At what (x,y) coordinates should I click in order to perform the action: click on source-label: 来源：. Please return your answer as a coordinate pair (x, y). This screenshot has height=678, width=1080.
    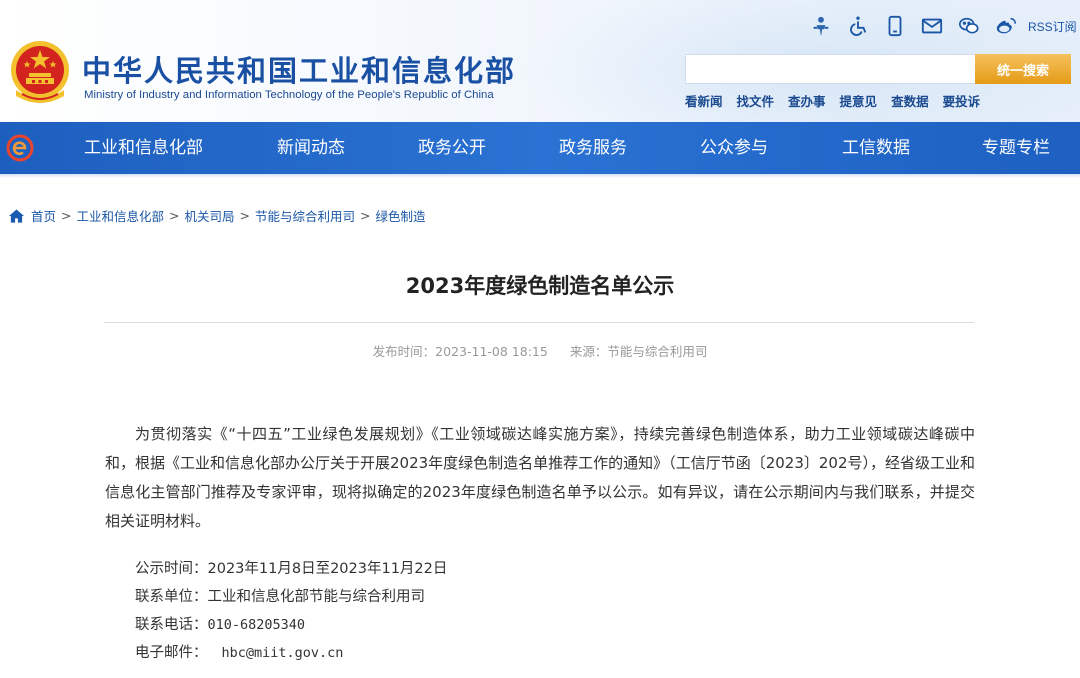
    Looking at the image, I should click on (588, 351).